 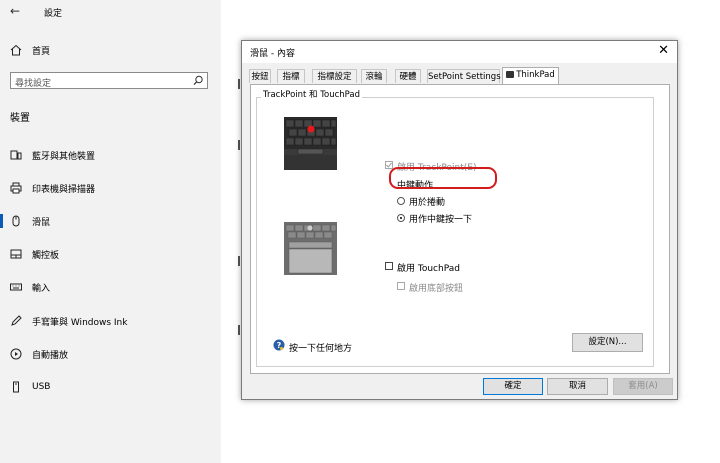 I want to click on ok-button: 確定, so click(x=513, y=386).